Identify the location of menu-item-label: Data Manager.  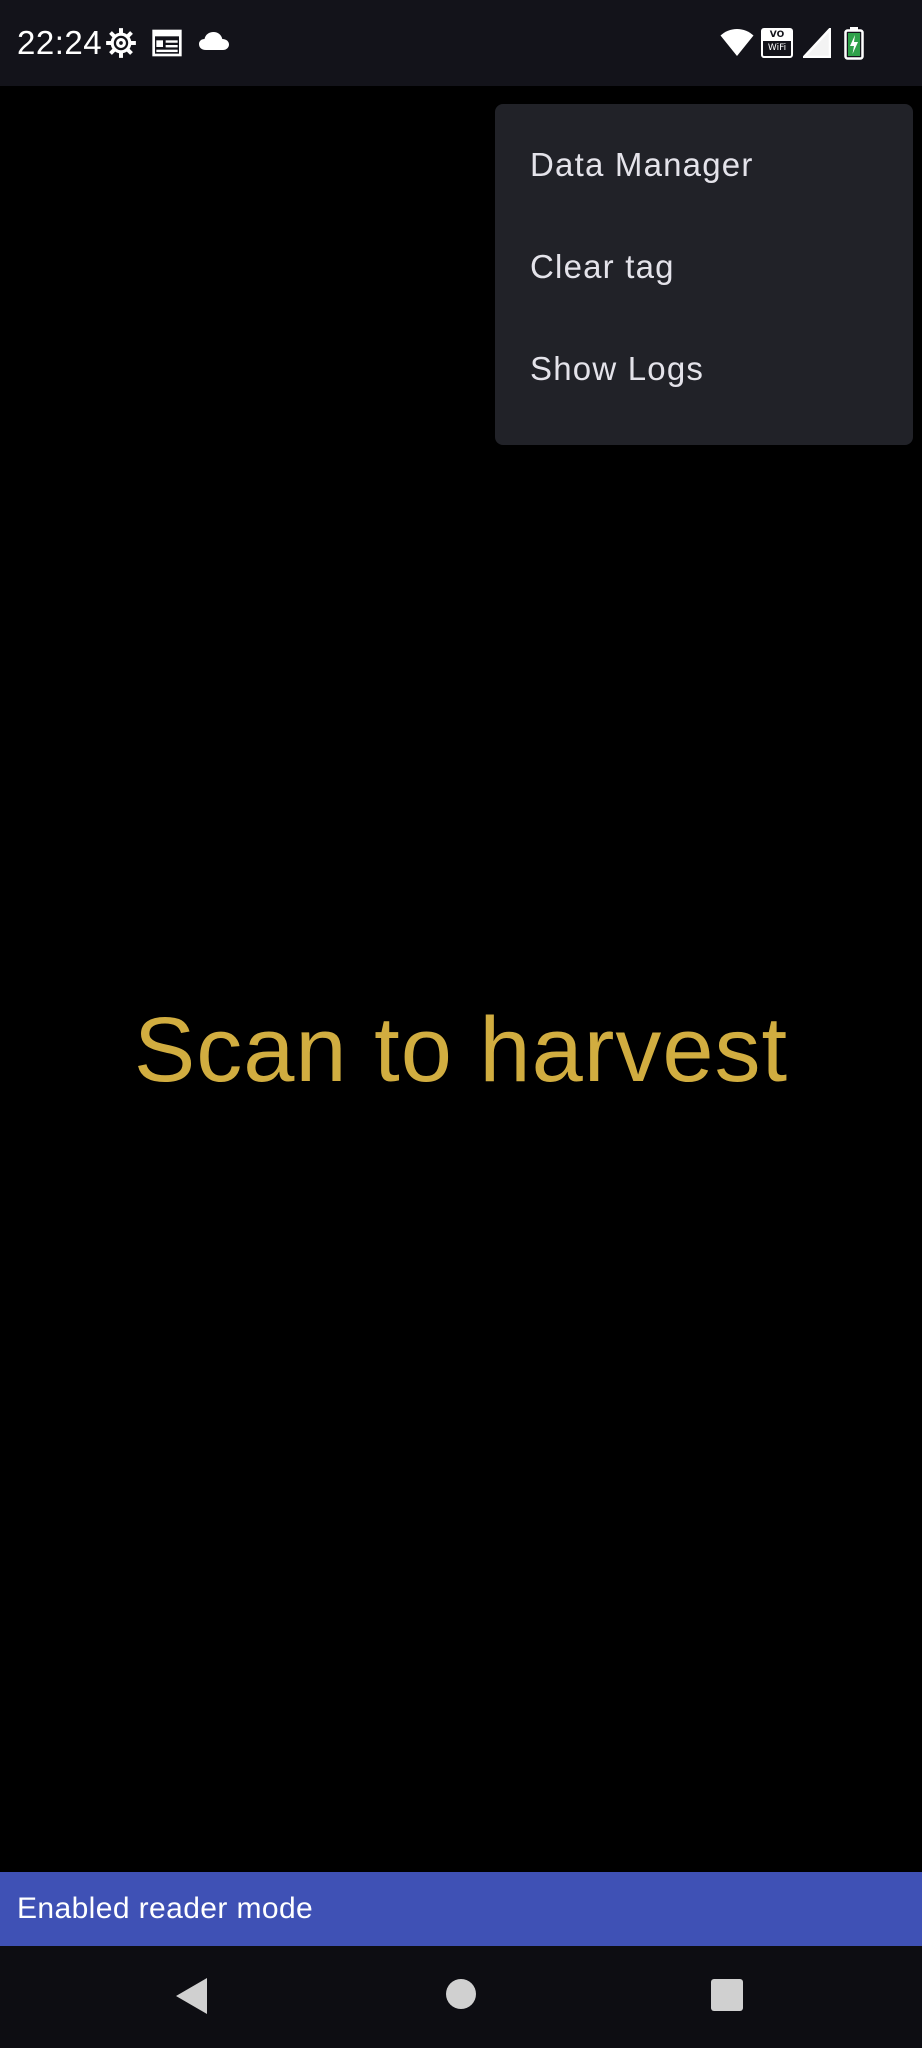
(642, 164).